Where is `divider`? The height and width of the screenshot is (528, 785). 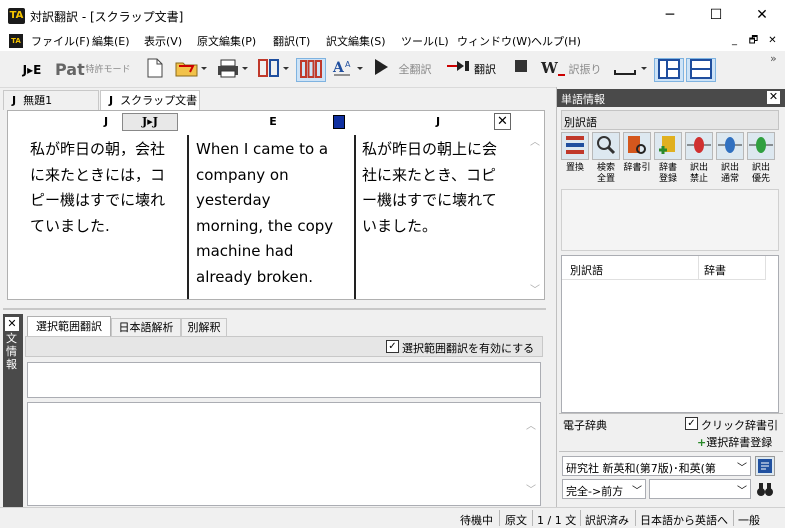 divider is located at coordinates (671, 451).